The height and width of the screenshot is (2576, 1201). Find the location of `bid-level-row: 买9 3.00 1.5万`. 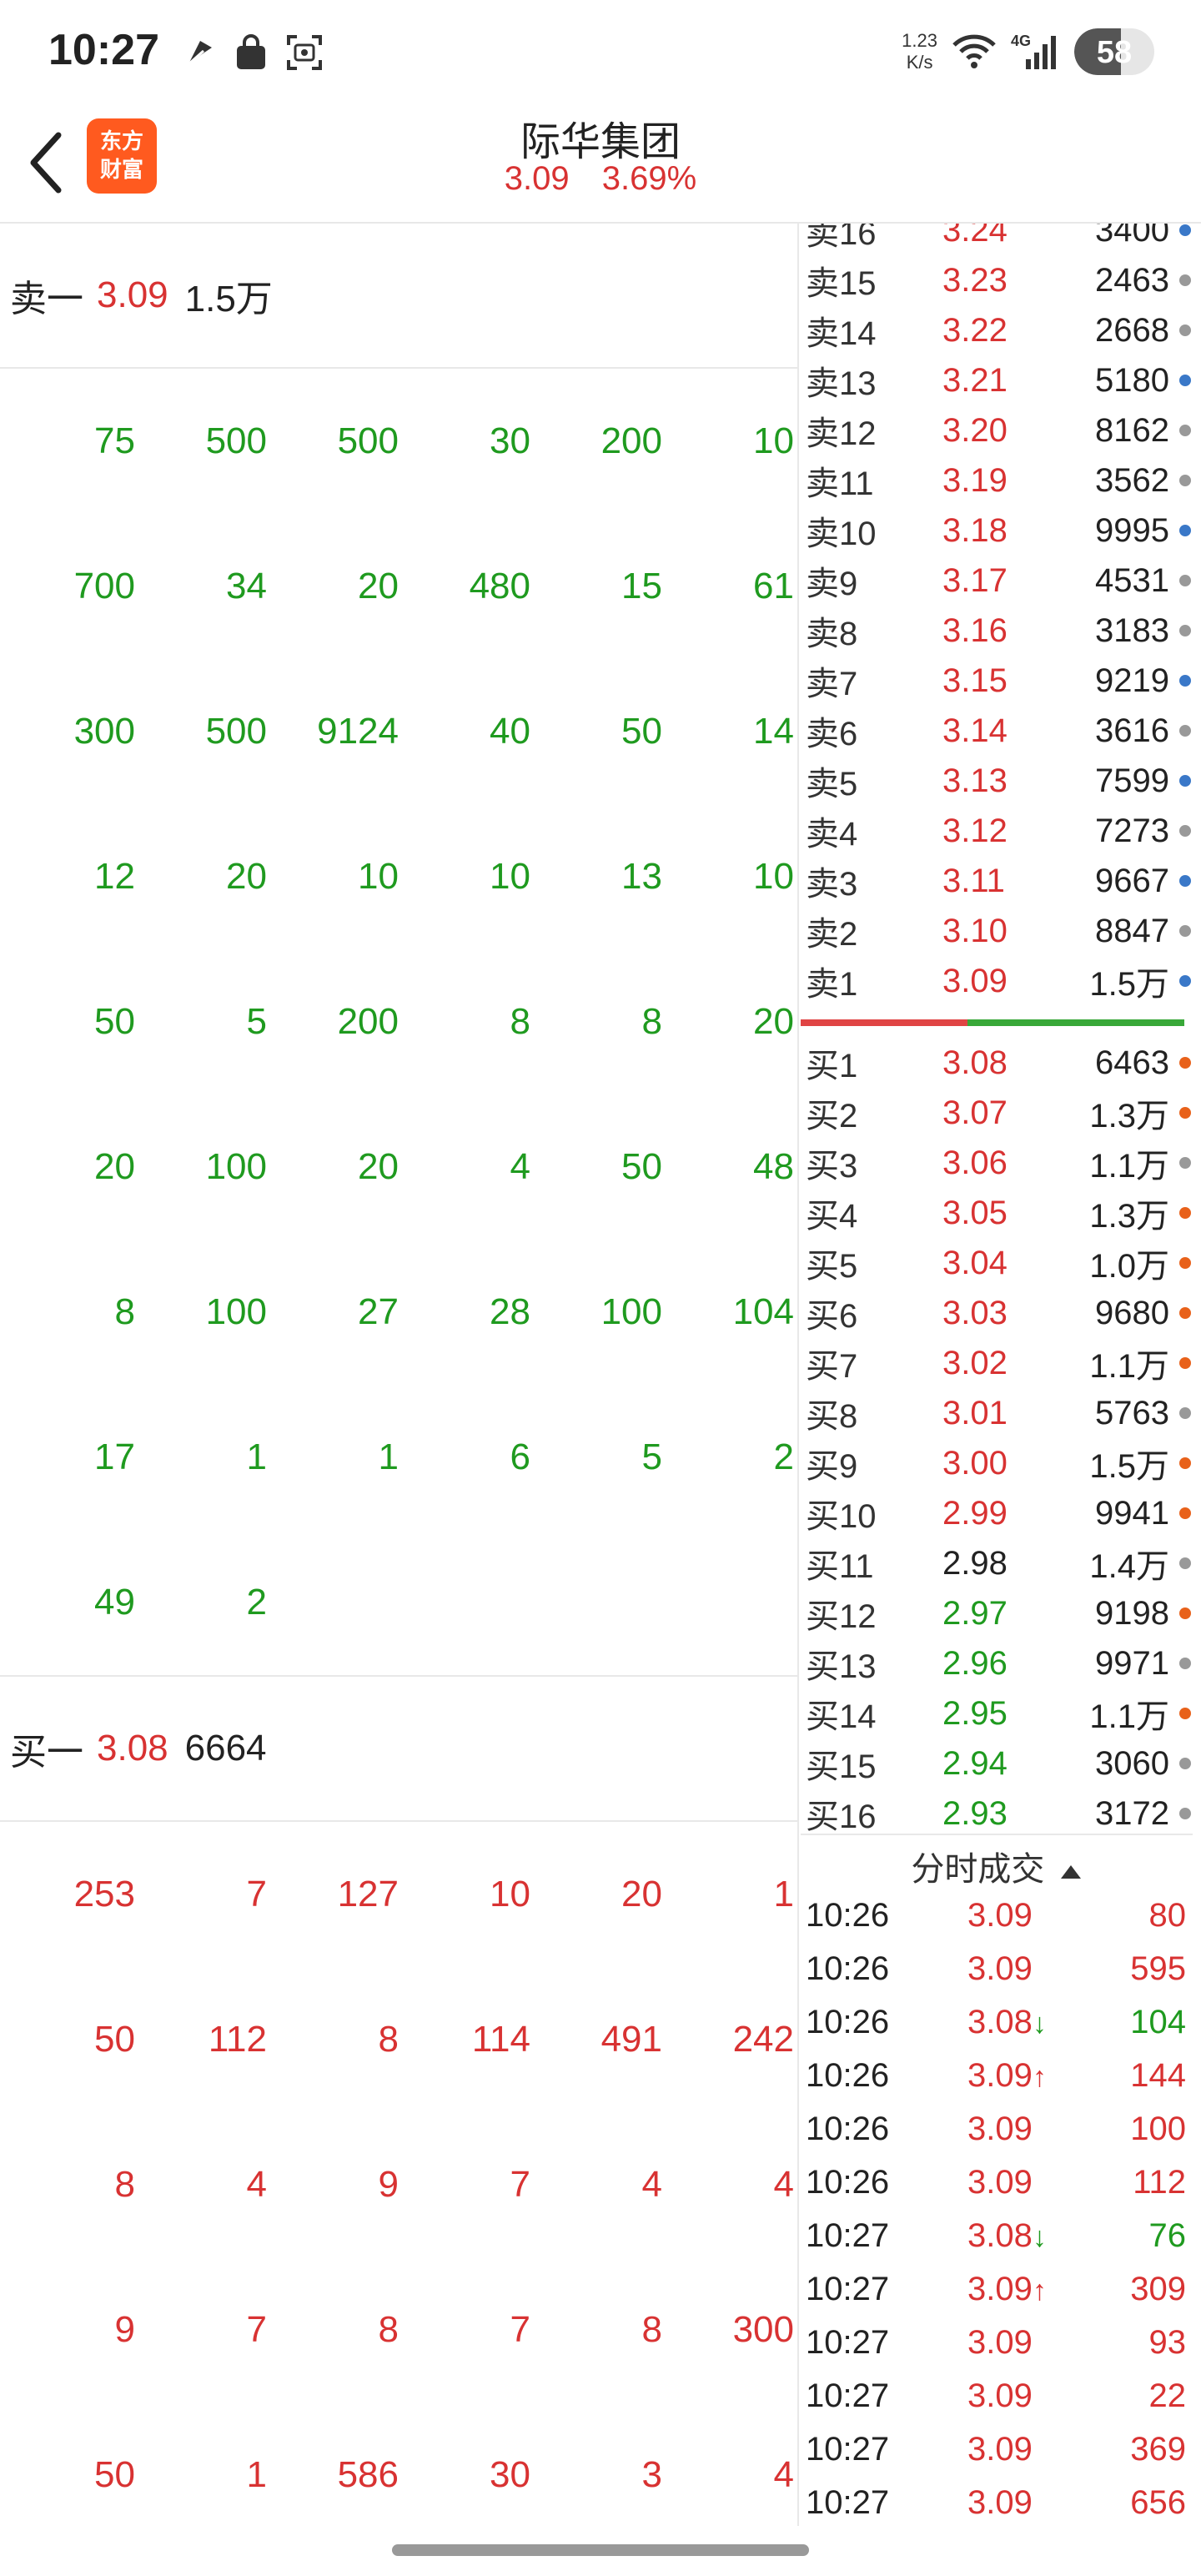

bid-level-row: 买9 3.00 1.5万 is located at coordinates (997, 1463).